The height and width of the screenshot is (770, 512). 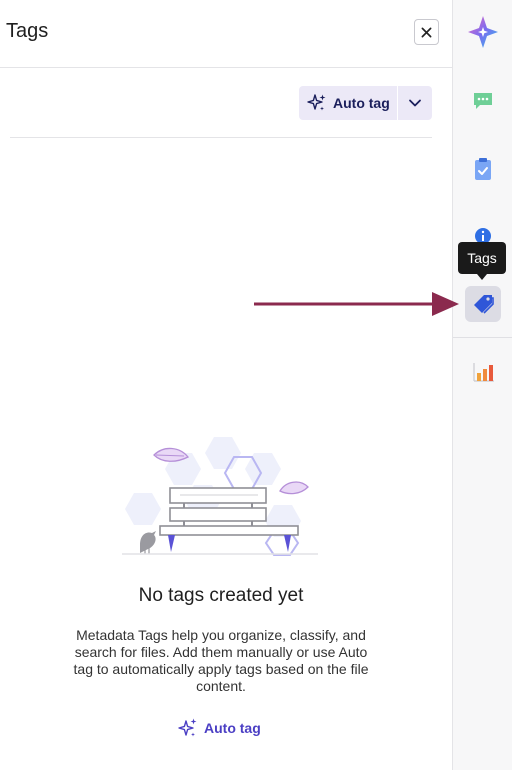 What do you see at coordinates (482, 337) in the screenshot?
I see `rail-divider` at bounding box center [482, 337].